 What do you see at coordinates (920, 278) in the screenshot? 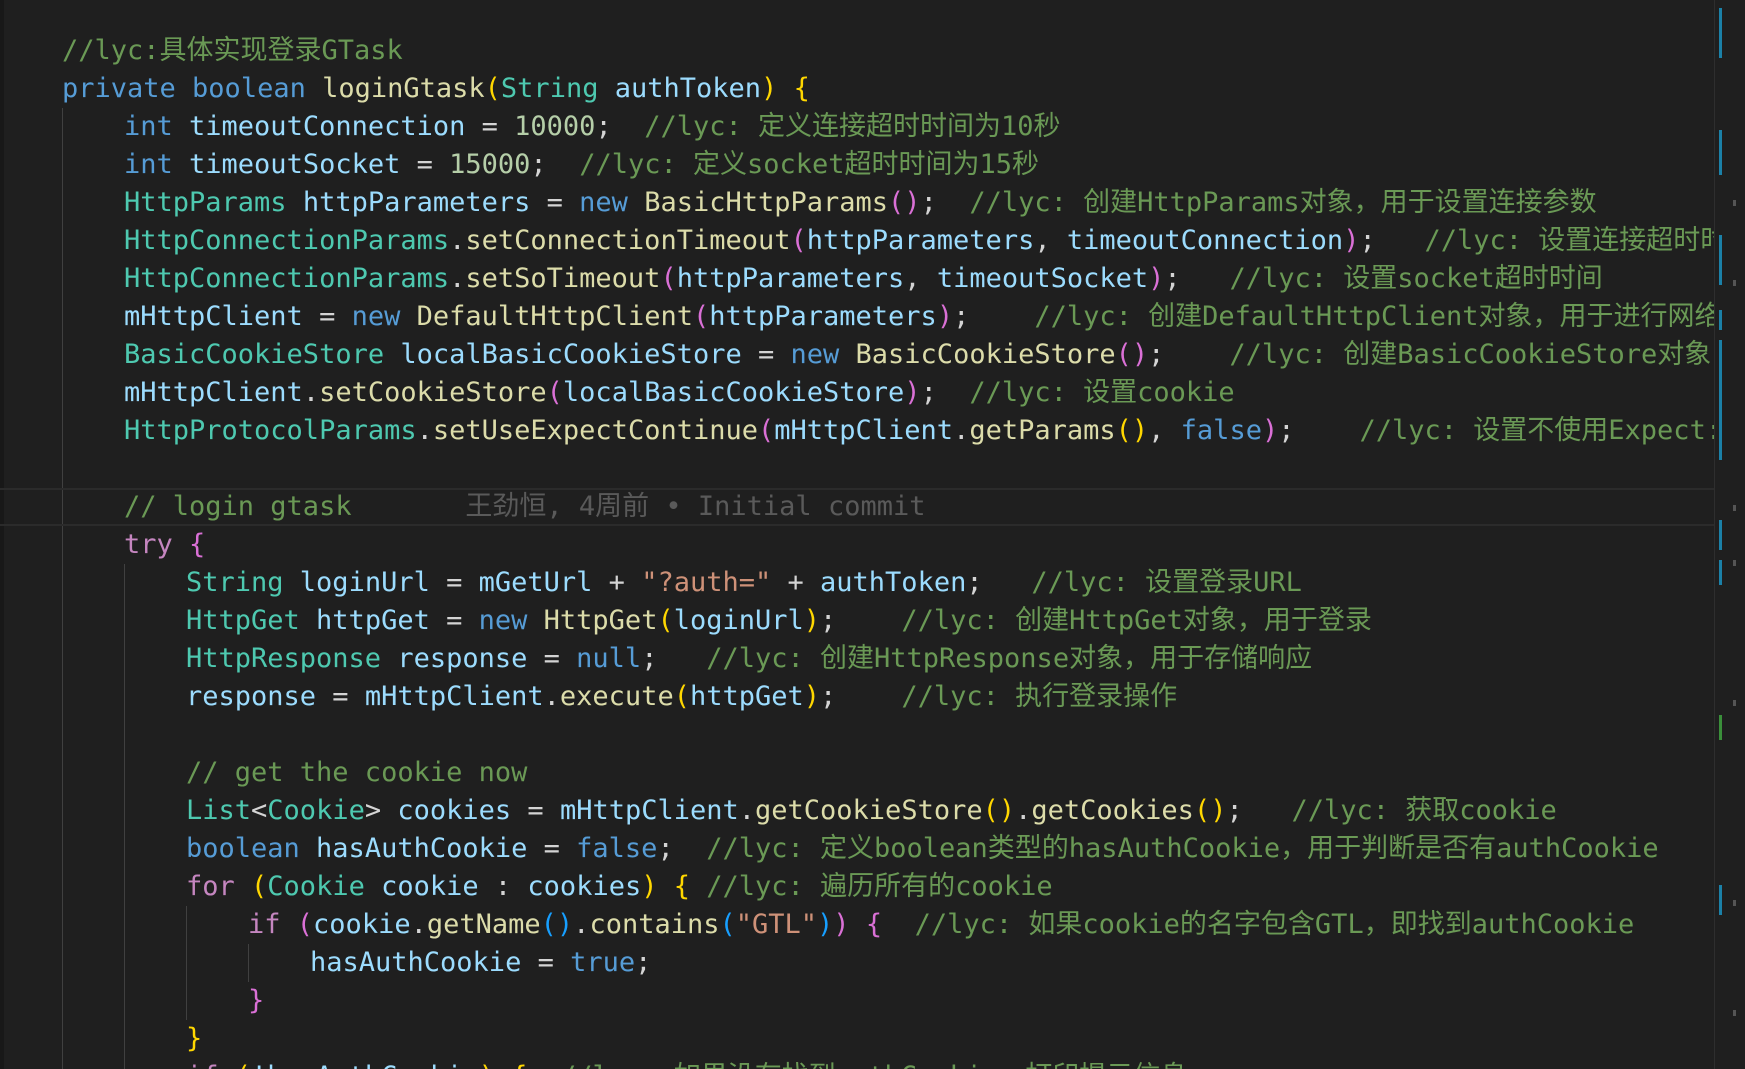
I see `code-token: ,` at bounding box center [920, 278].